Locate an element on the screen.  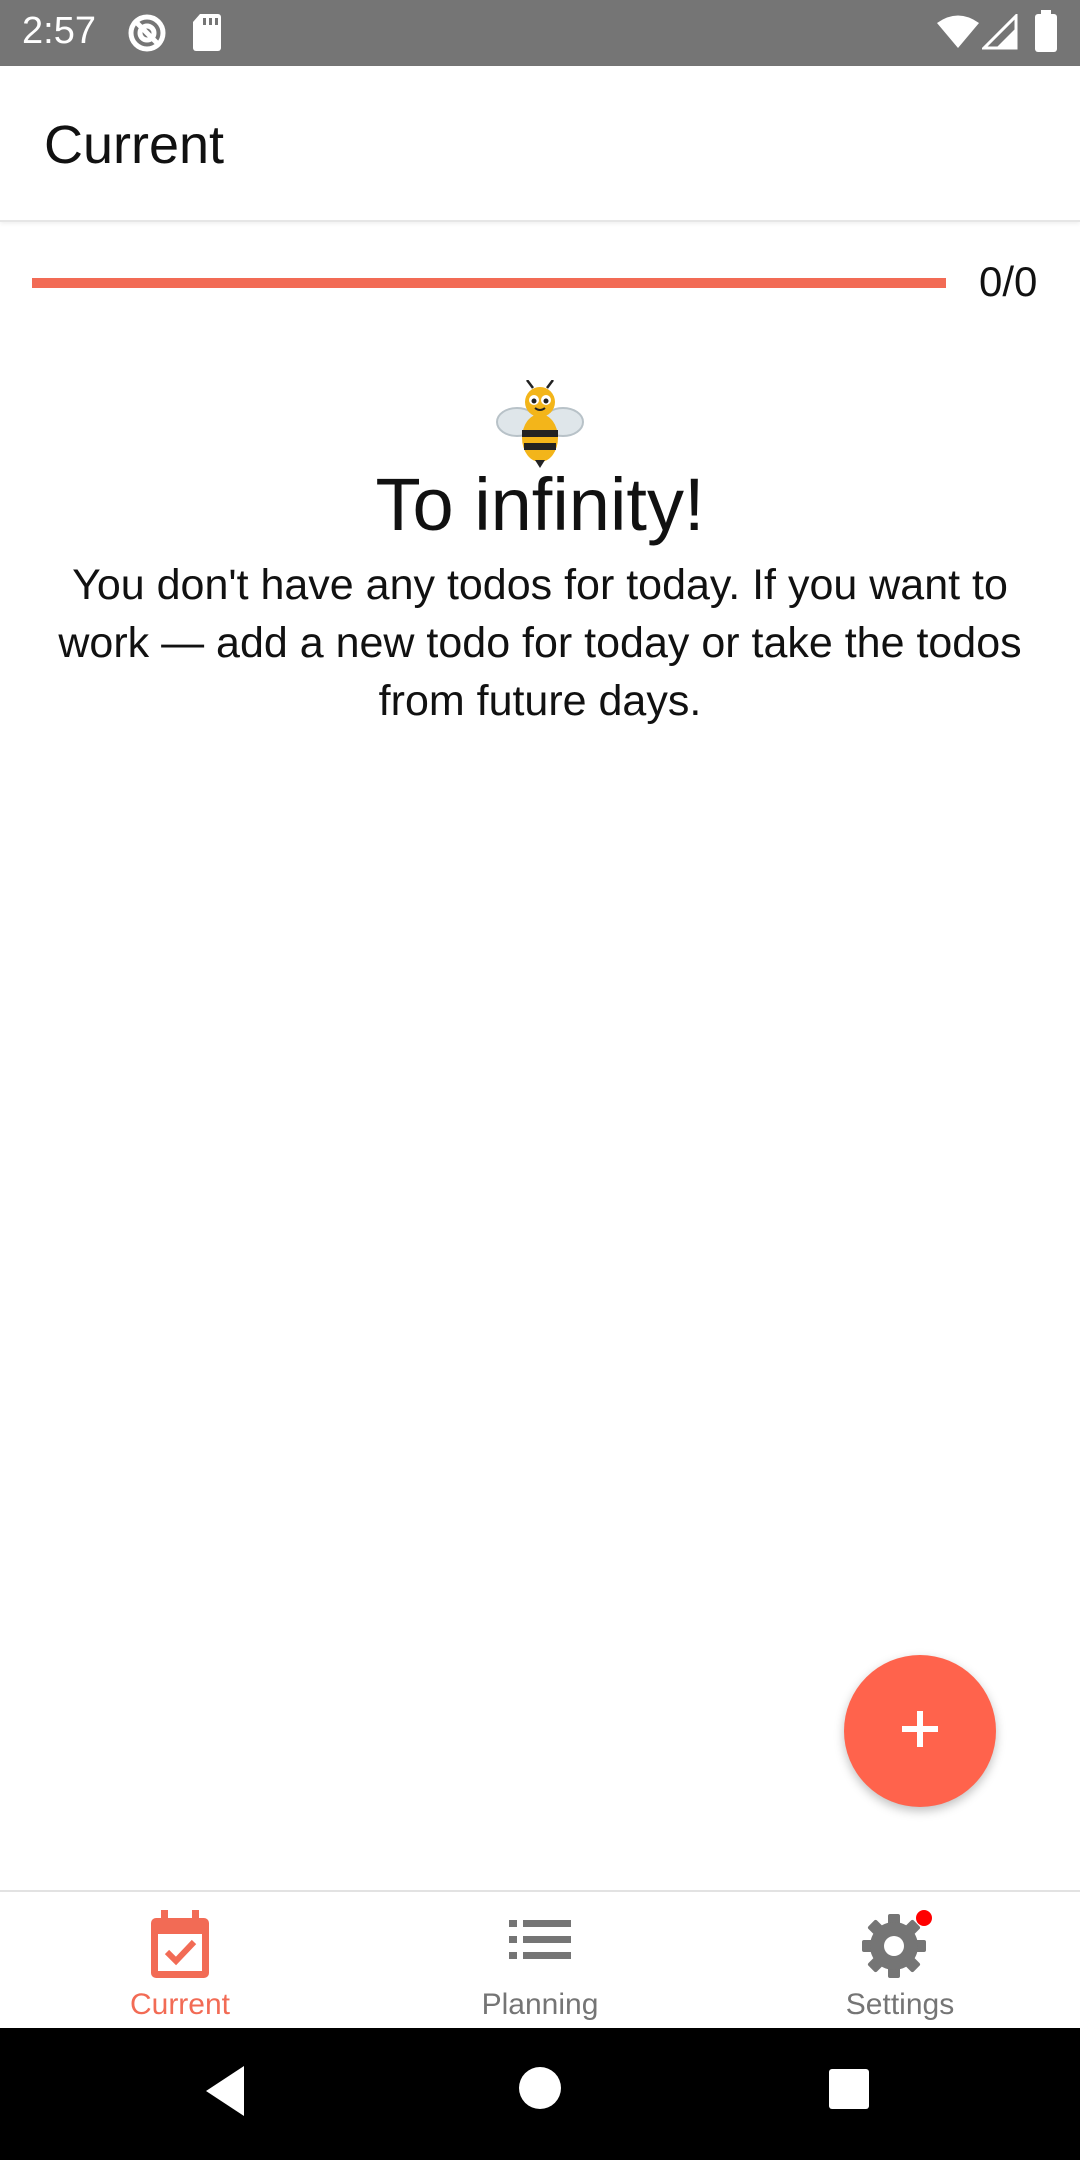
nav-label-current: Current is located at coordinates (180, 2004).